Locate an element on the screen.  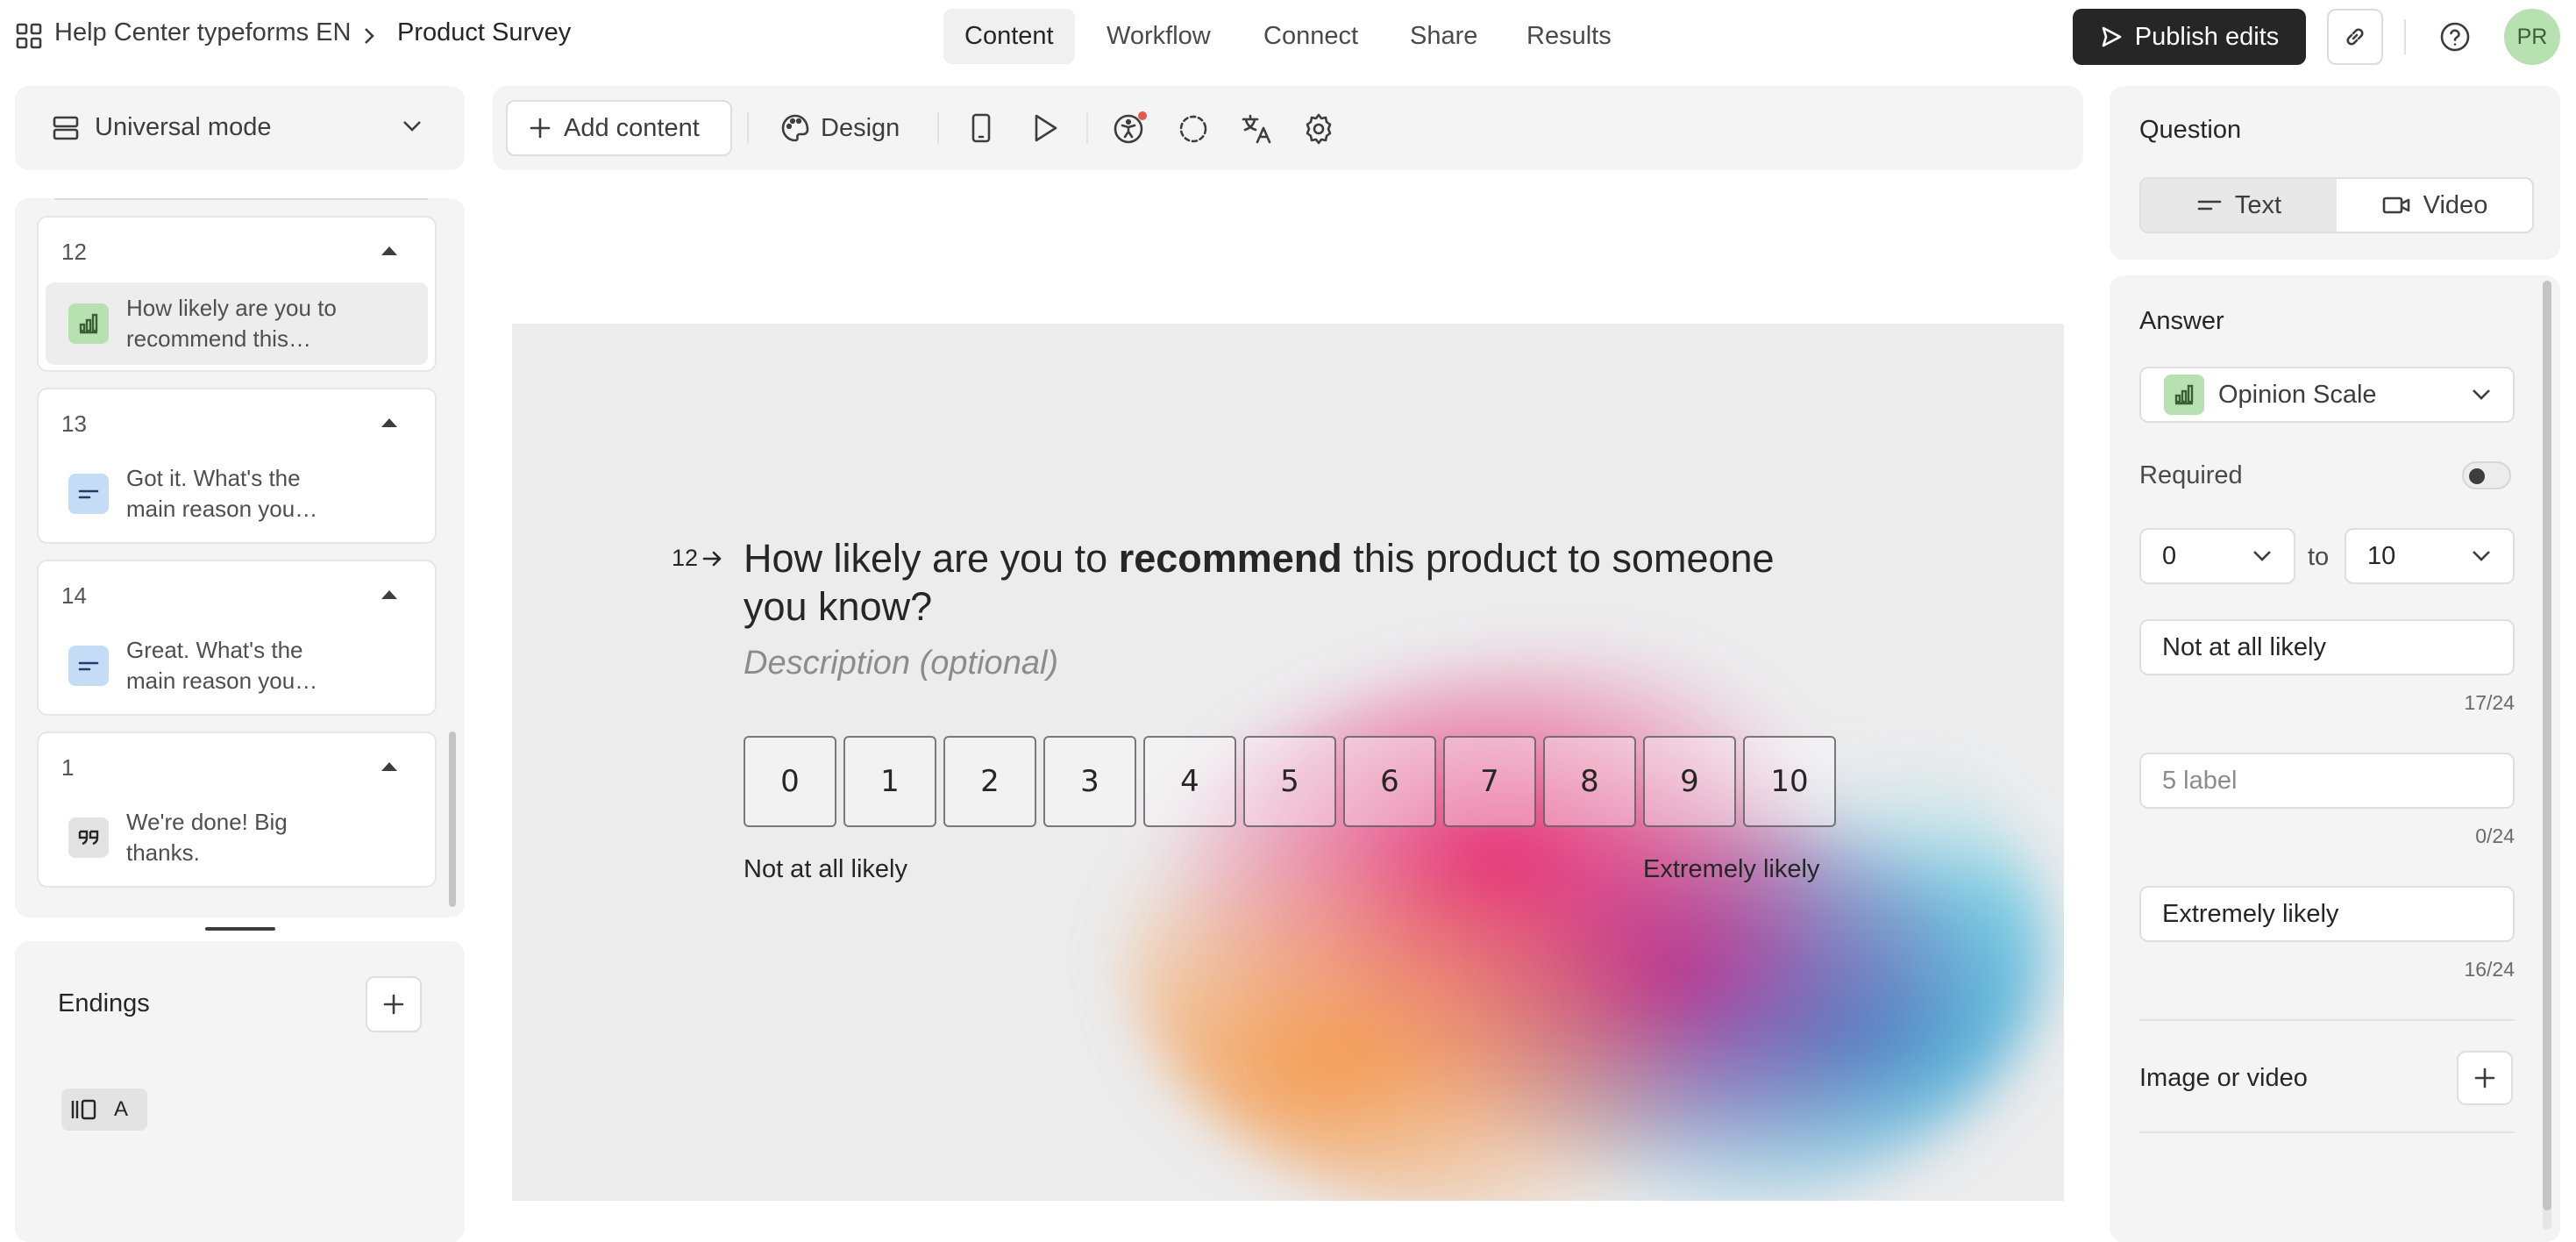
scale-right-label: Extremely likely is located at coordinates (1731, 869).